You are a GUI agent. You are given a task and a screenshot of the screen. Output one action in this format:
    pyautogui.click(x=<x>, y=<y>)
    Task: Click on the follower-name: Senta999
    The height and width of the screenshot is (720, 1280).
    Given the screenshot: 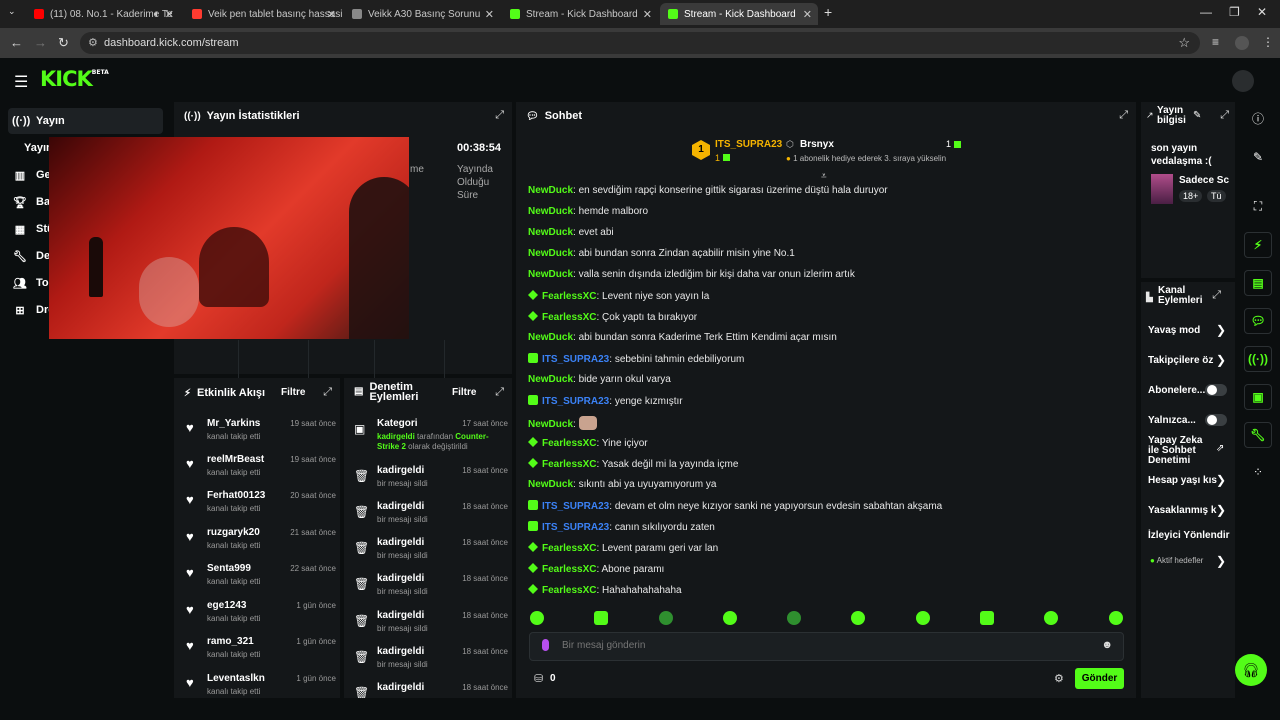 What is the action you would take?
    pyautogui.click(x=229, y=568)
    